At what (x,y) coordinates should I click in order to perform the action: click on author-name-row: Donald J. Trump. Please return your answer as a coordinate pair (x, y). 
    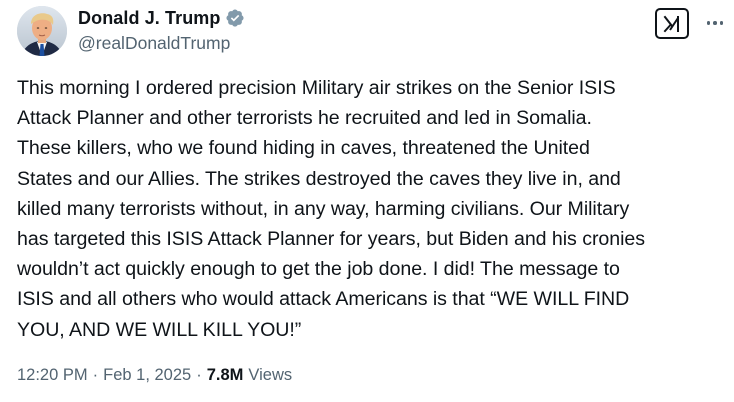
    Looking at the image, I should click on (161, 18).